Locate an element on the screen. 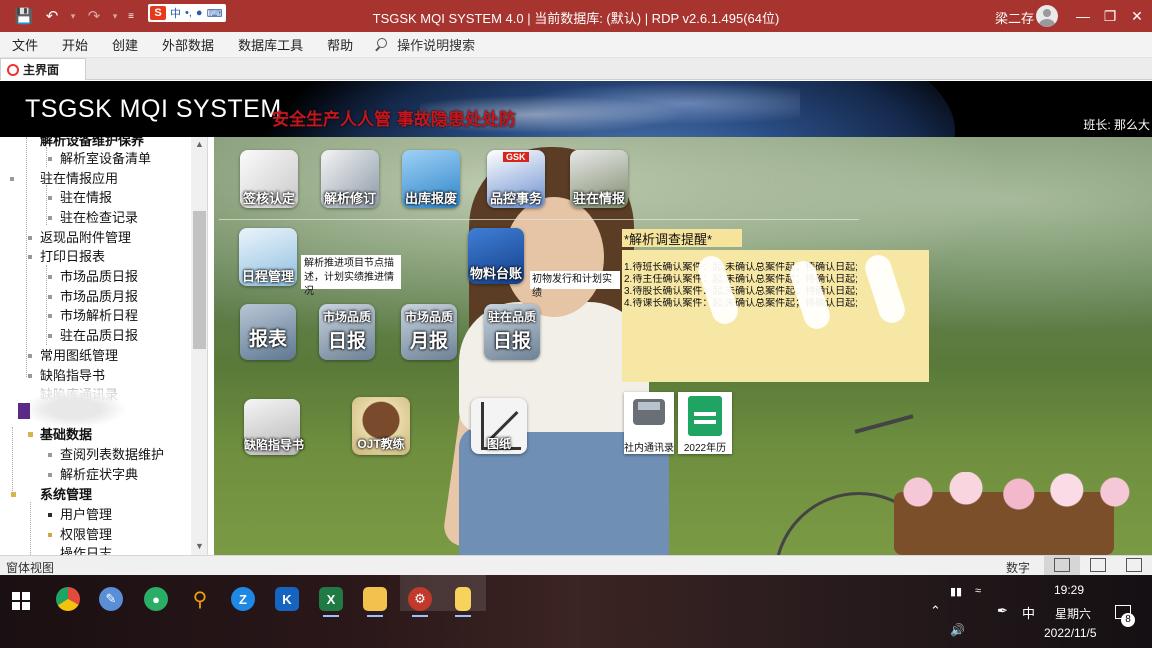 The height and width of the screenshot is (648, 1152). tree-item: 用户管理 is located at coordinates (86, 514).